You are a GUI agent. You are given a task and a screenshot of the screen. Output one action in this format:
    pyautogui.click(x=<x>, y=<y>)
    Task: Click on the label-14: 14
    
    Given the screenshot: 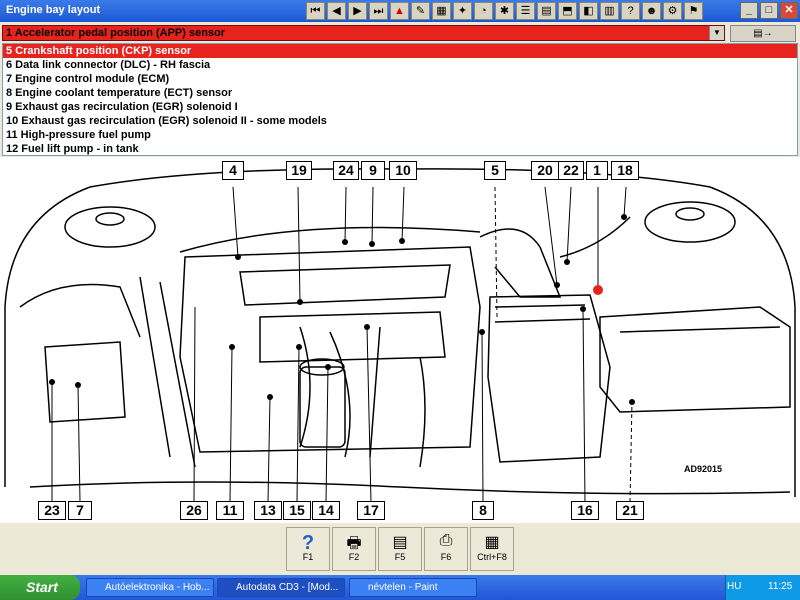 What is the action you would take?
    pyautogui.click(x=326, y=510)
    